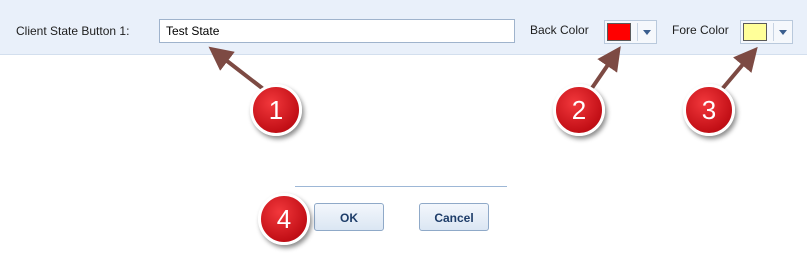 The height and width of the screenshot is (266, 807). What do you see at coordinates (401, 186) in the screenshot?
I see `button-separator` at bounding box center [401, 186].